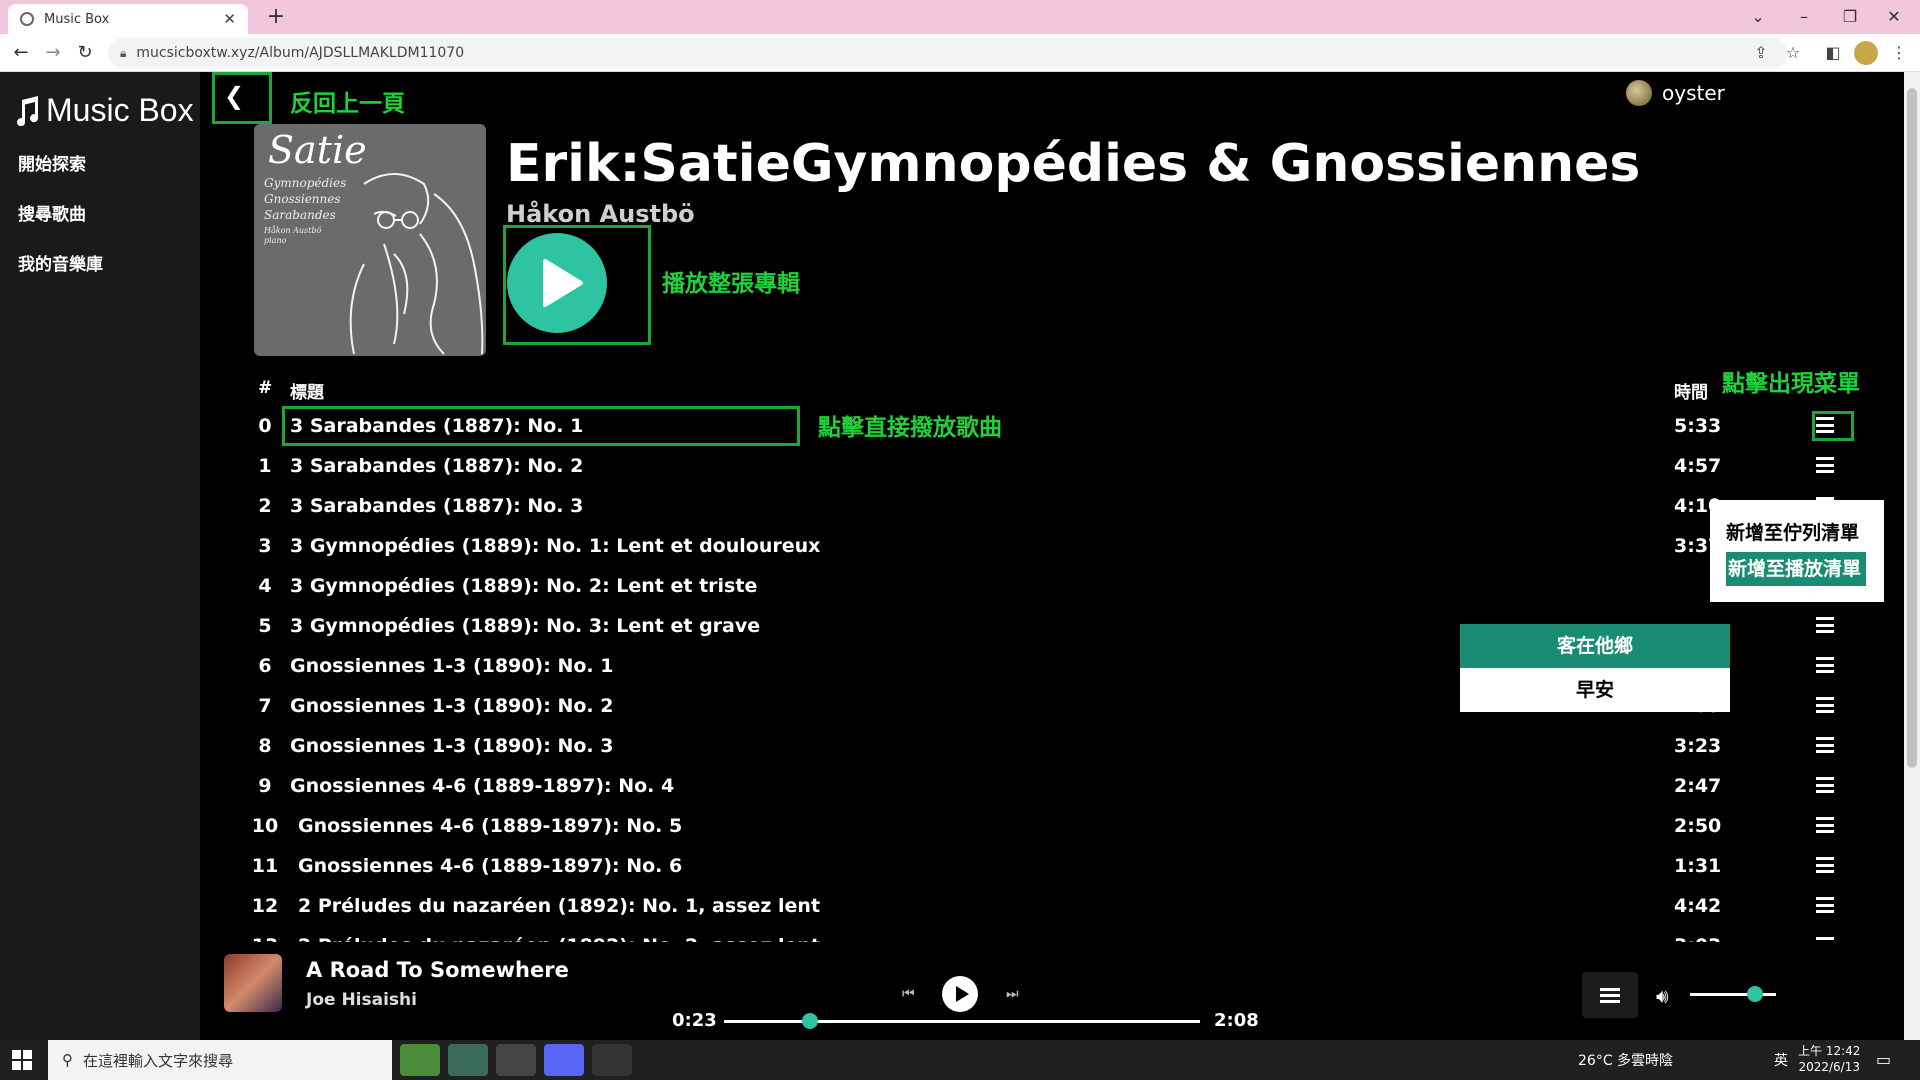 The image size is (1920, 1080). I want to click on share-icon: ⇪, so click(1761, 53).